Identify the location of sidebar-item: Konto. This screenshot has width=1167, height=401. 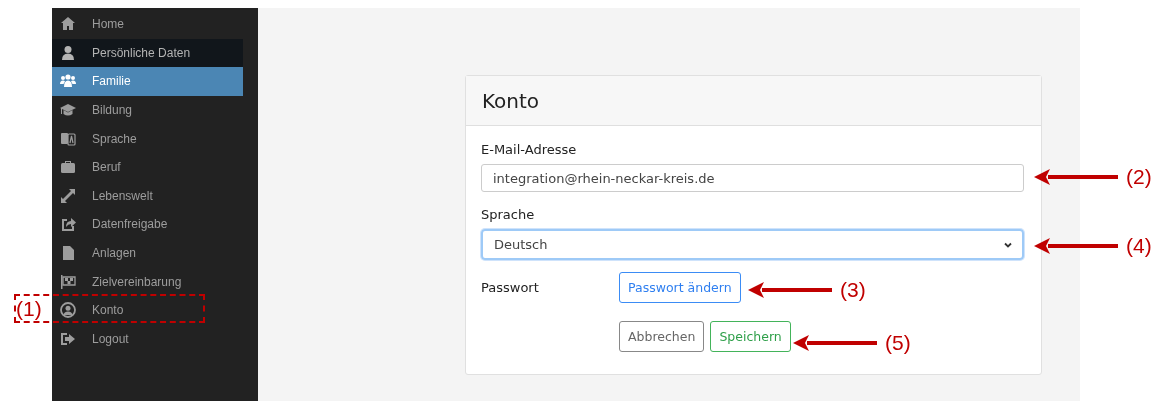
(147, 310).